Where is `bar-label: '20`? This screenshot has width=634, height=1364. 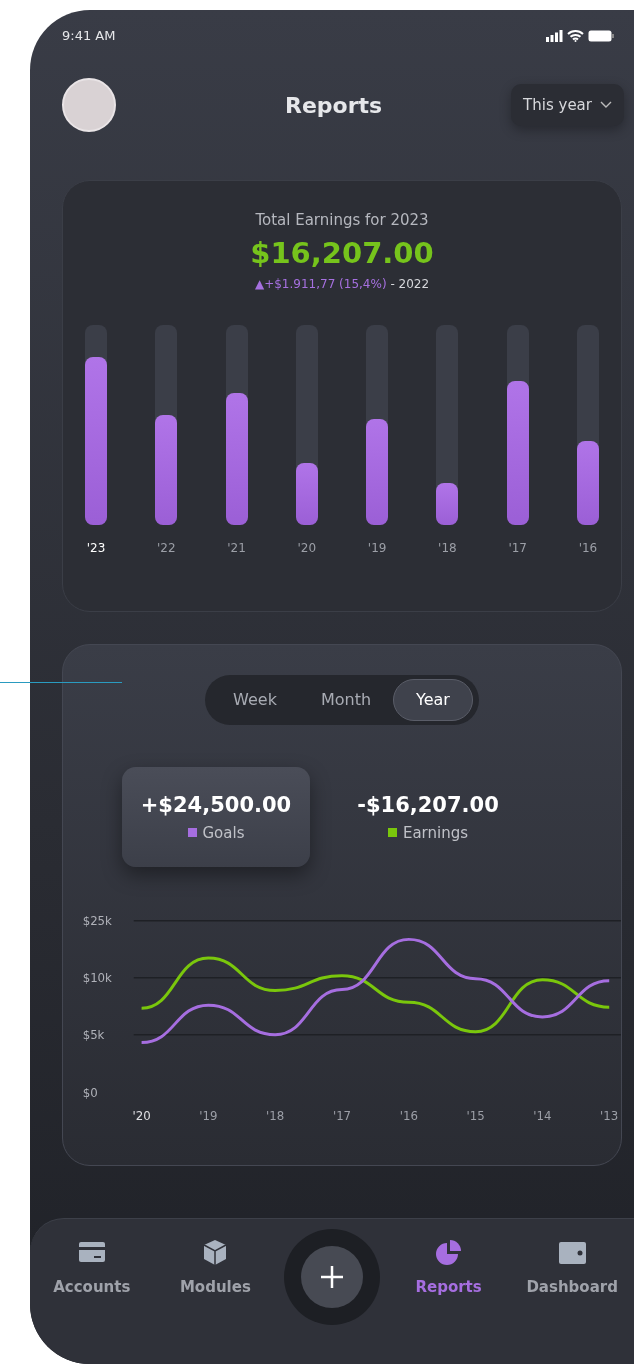
bar-label: '20 is located at coordinates (307, 548).